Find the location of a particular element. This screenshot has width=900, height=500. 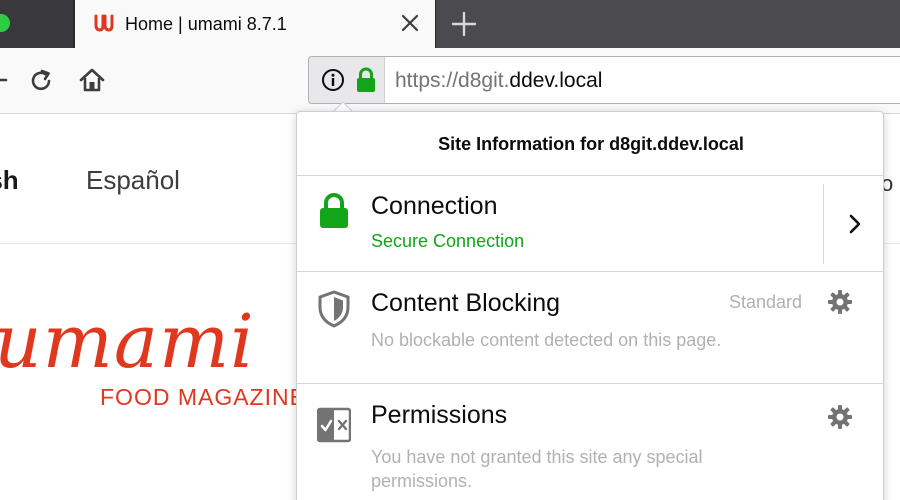

plus-icon is located at coordinates (464, 24).